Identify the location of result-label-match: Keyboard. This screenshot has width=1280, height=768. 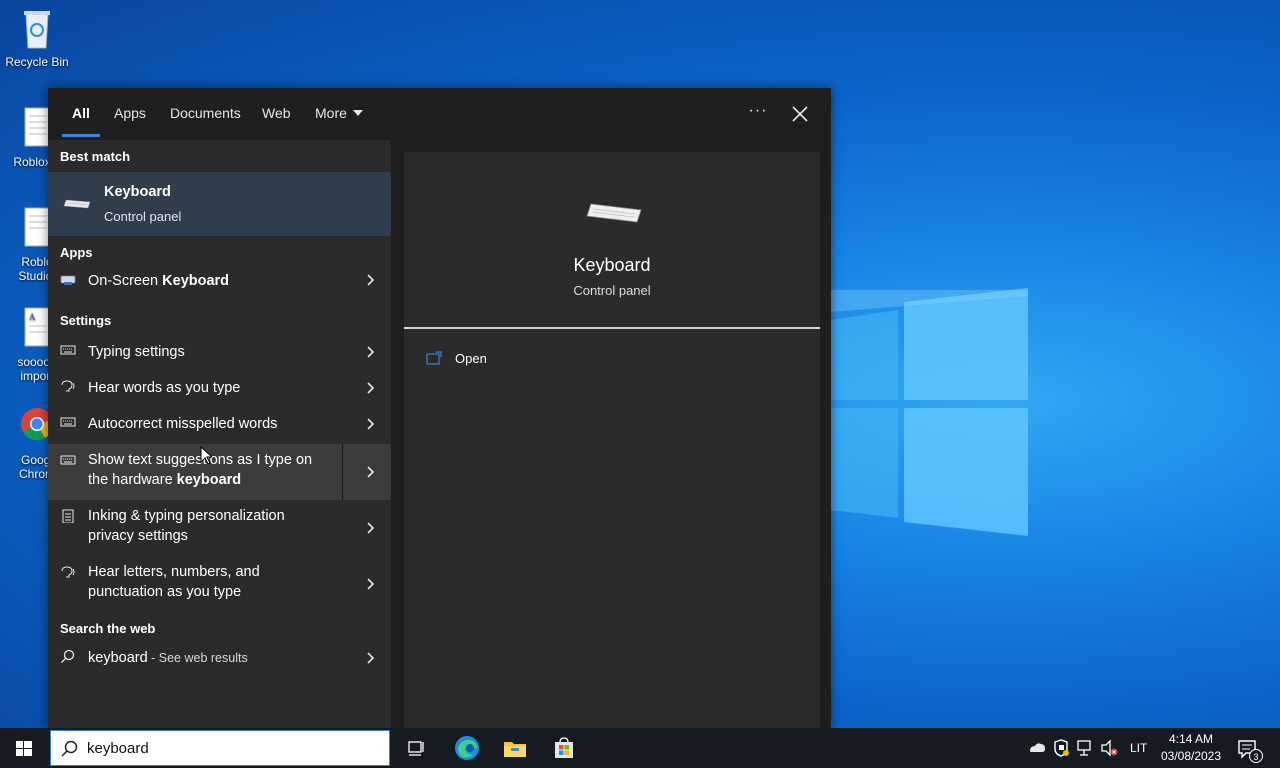
(196, 281).